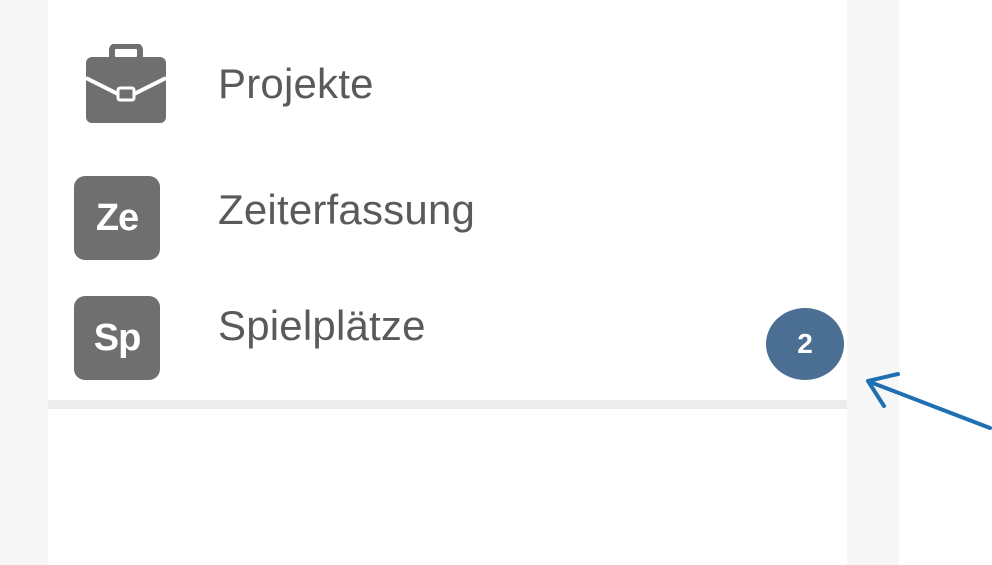 This screenshot has height=565, width=992. What do you see at coordinates (805, 344) in the screenshot?
I see `notification-count-badge: 2` at bounding box center [805, 344].